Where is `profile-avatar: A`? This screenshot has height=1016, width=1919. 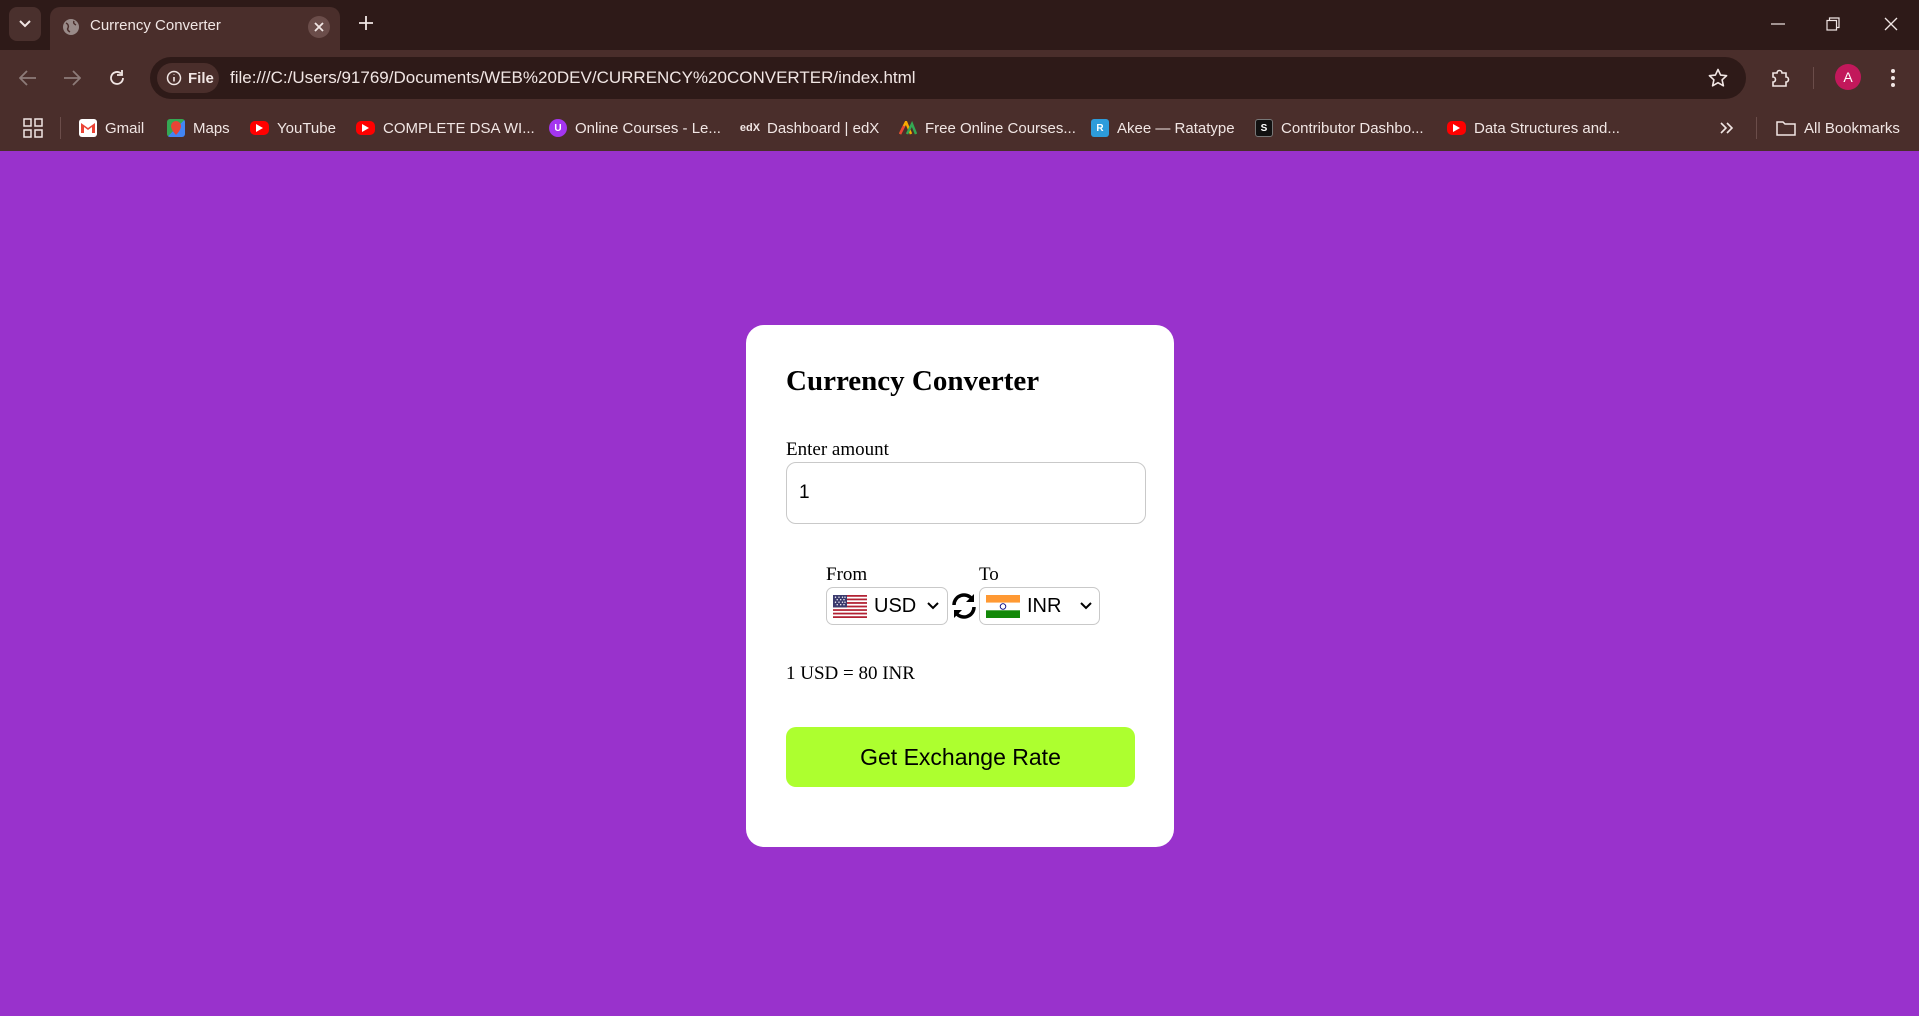
profile-avatar: A is located at coordinates (1848, 77).